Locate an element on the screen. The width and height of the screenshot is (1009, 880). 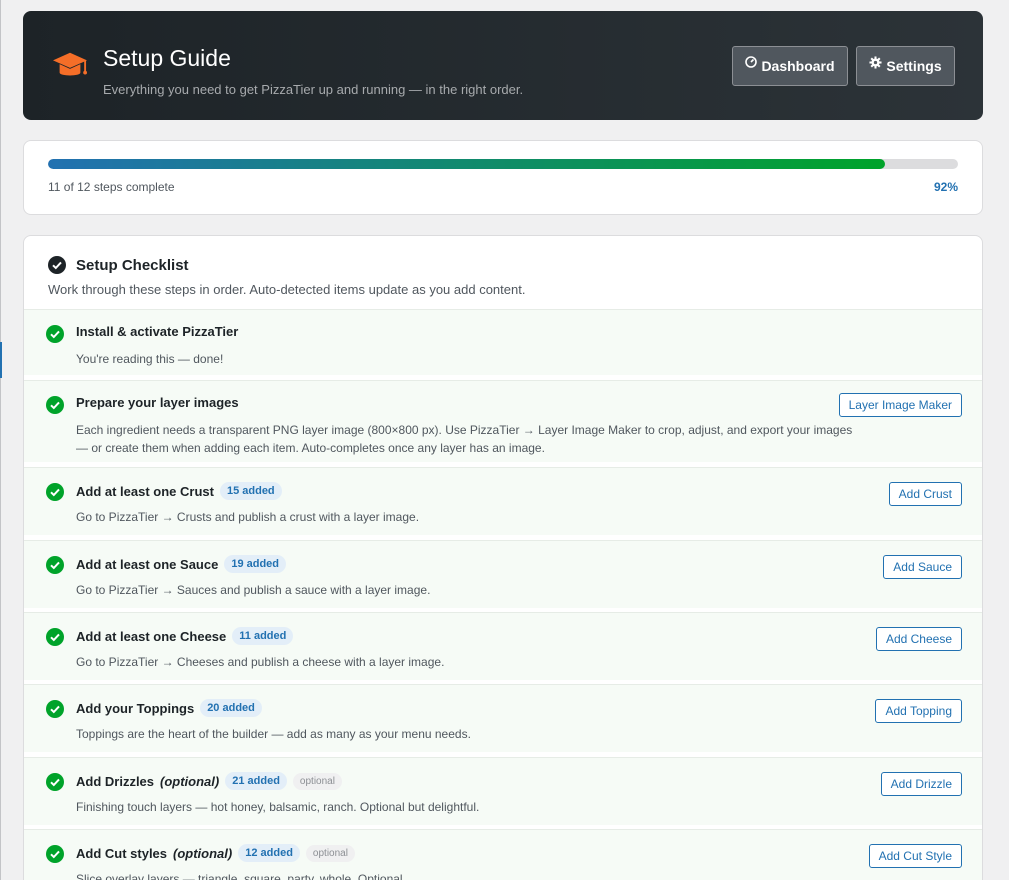
dashboard-gauge-icon is located at coordinates (751, 62).